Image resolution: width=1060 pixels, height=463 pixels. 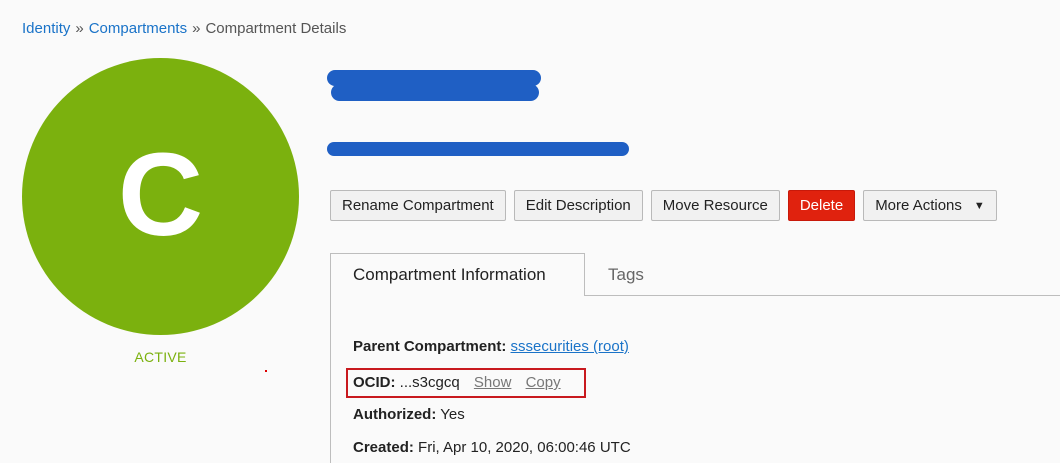 I want to click on avatar-letter: C, so click(x=160, y=194).